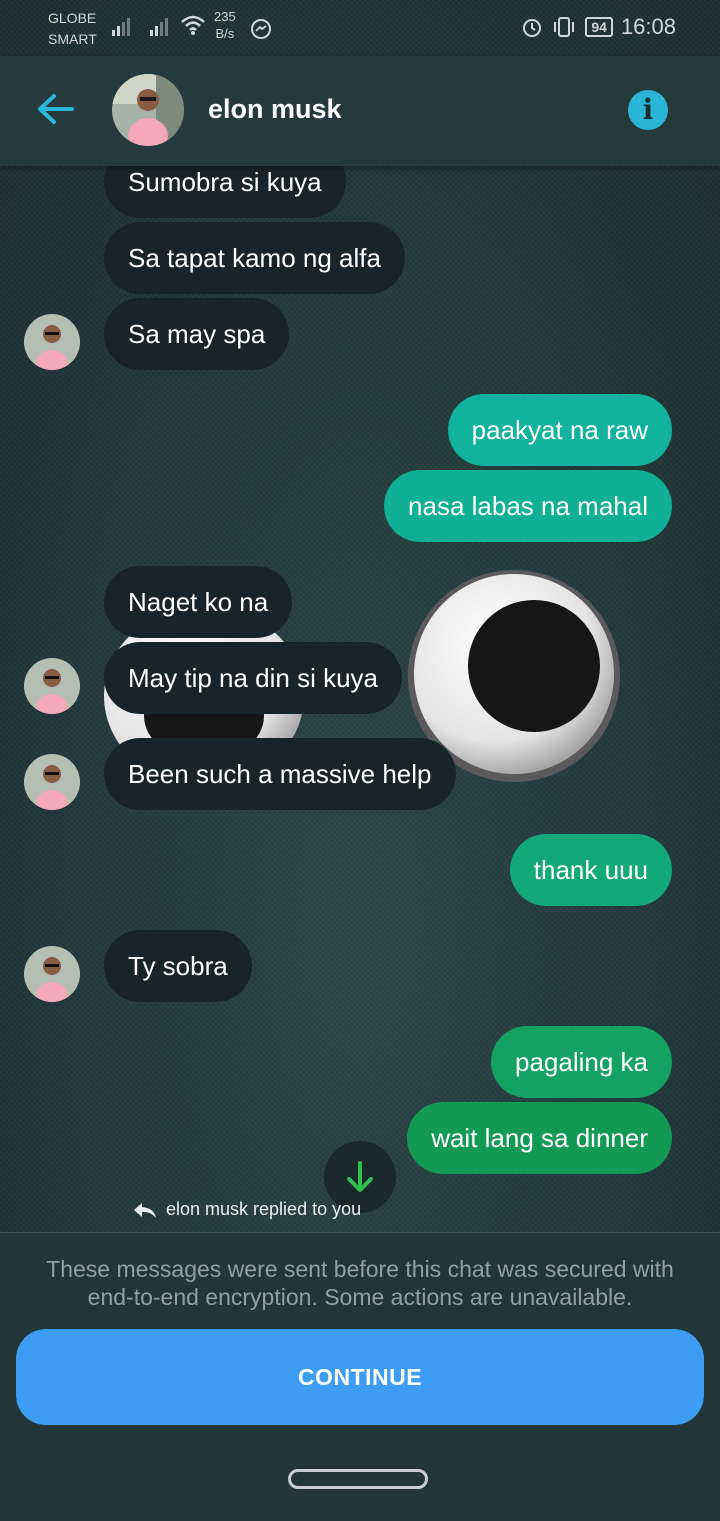 Image resolution: width=720 pixels, height=1521 pixels. Describe the element at coordinates (539, 1138) in the screenshot. I see `message-bubble-outgoing: wait lang sa dinner` at that location.